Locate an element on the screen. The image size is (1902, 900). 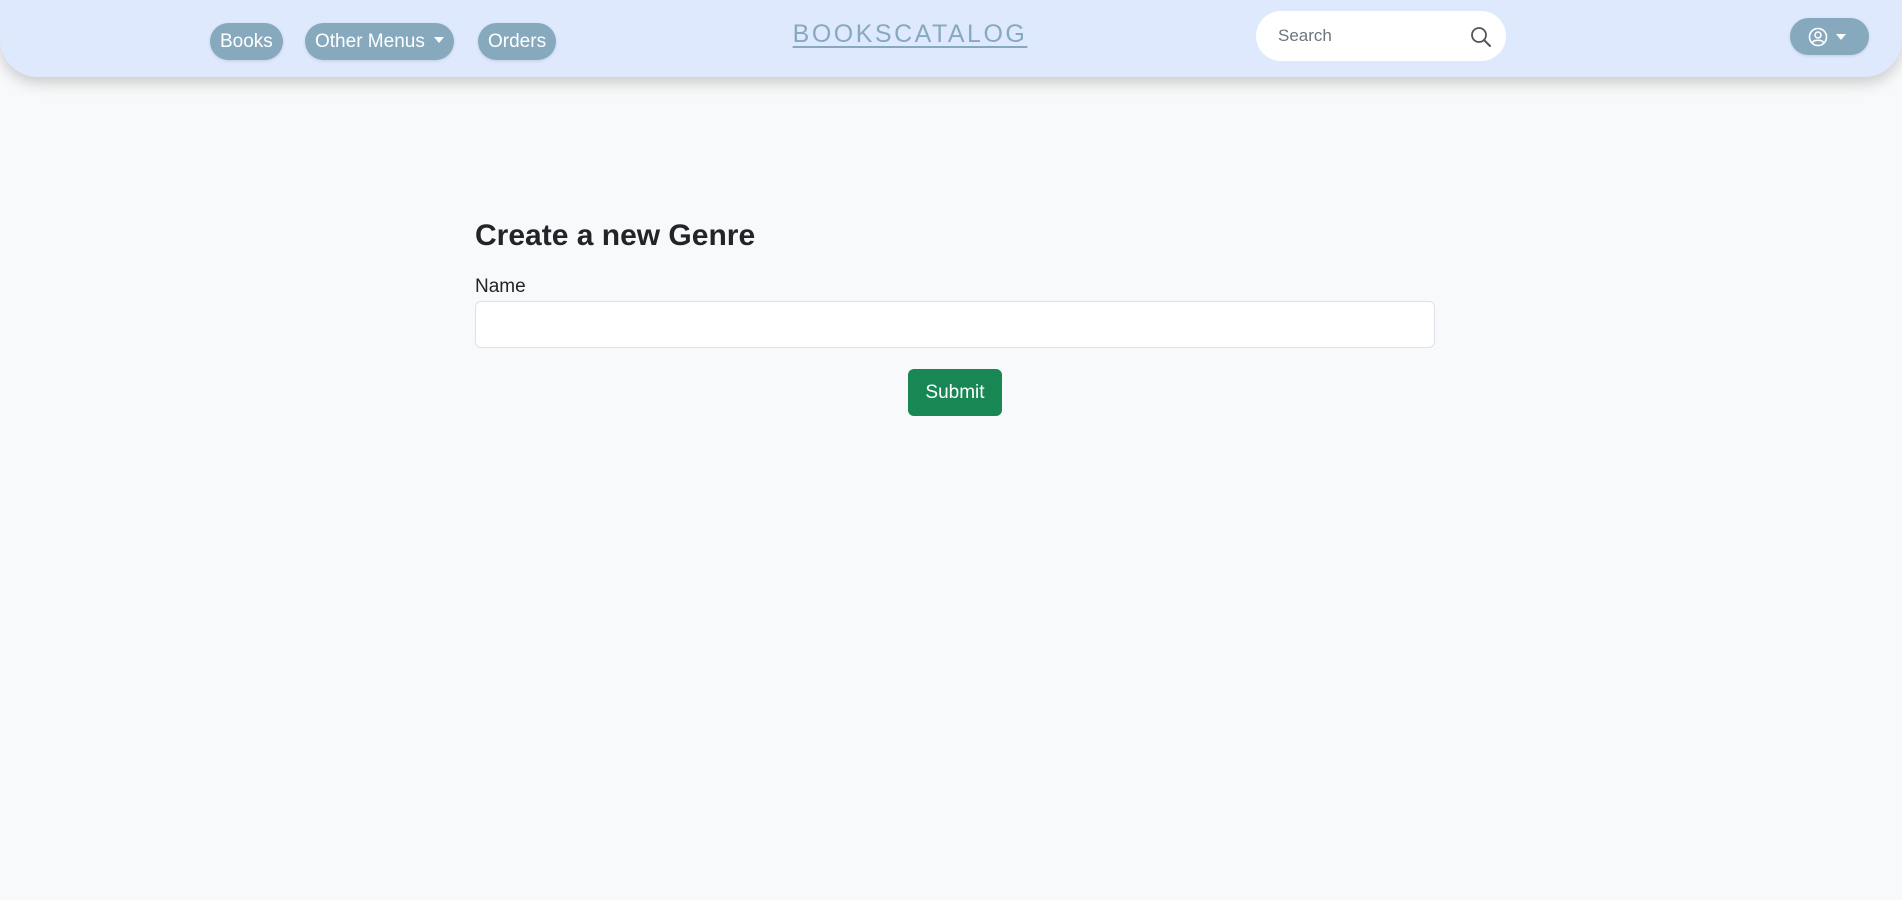
submit-button: Submit is located at coordinates (955, 392).